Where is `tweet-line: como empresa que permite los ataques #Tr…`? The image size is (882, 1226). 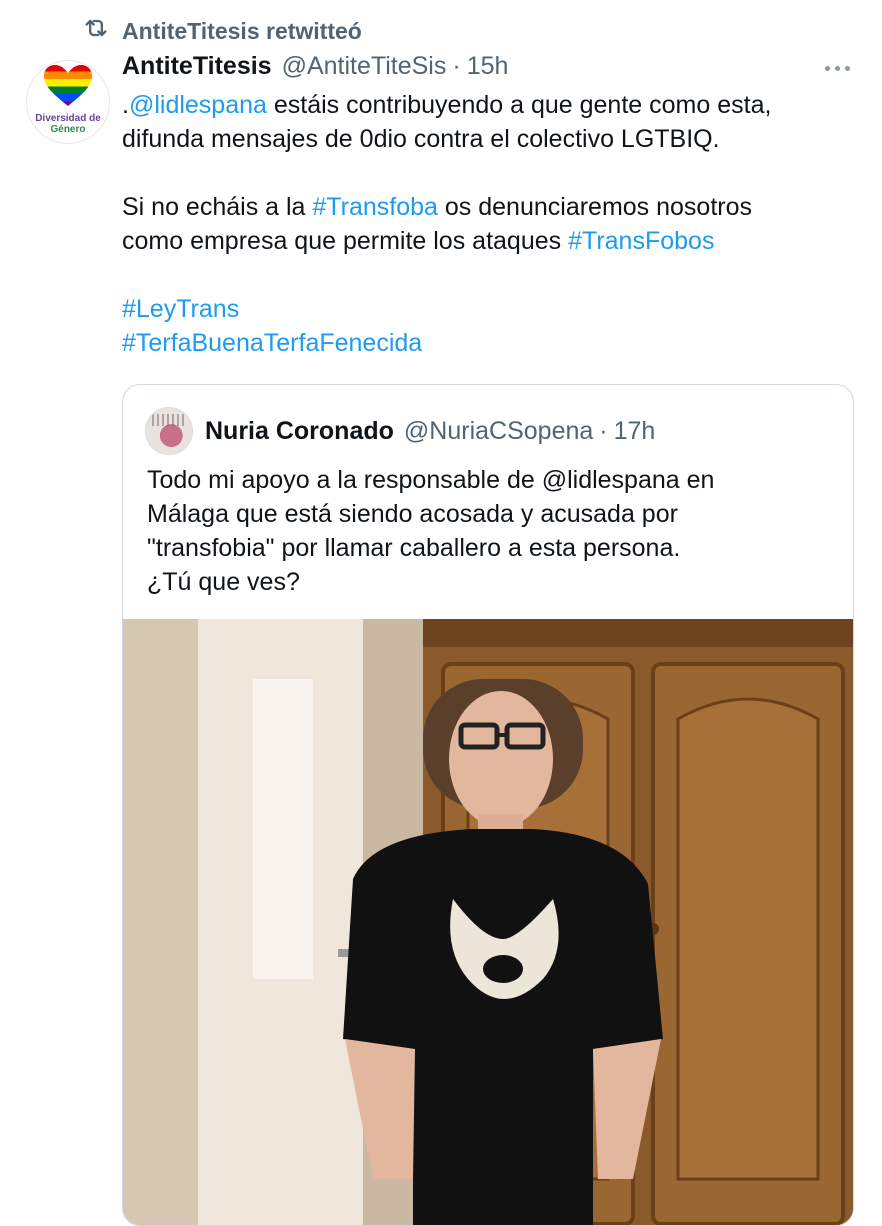
tweet-line: como empresa que permite los ataques #Tr… is located at coordinates (418, 241).